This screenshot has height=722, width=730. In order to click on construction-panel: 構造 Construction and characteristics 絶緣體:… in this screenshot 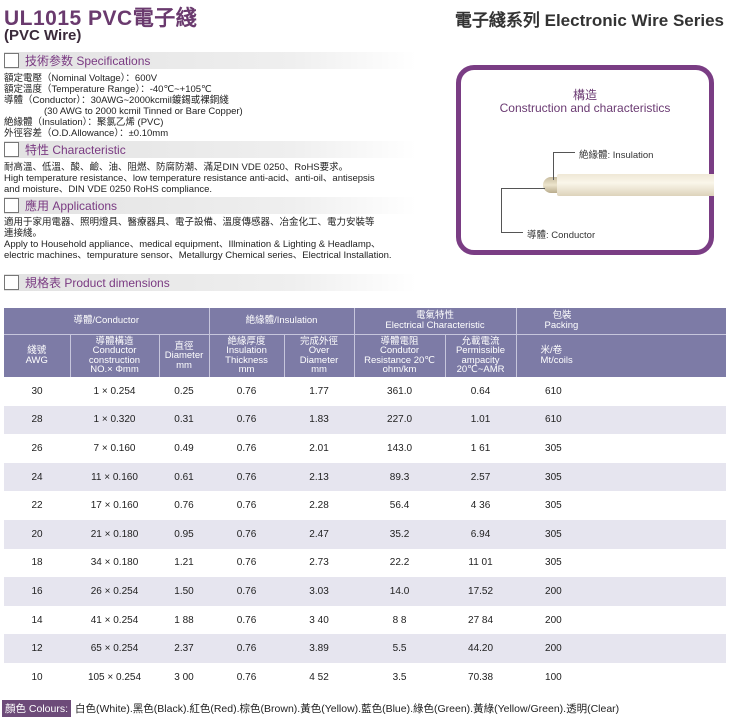, I will do `click(585, 160)`.